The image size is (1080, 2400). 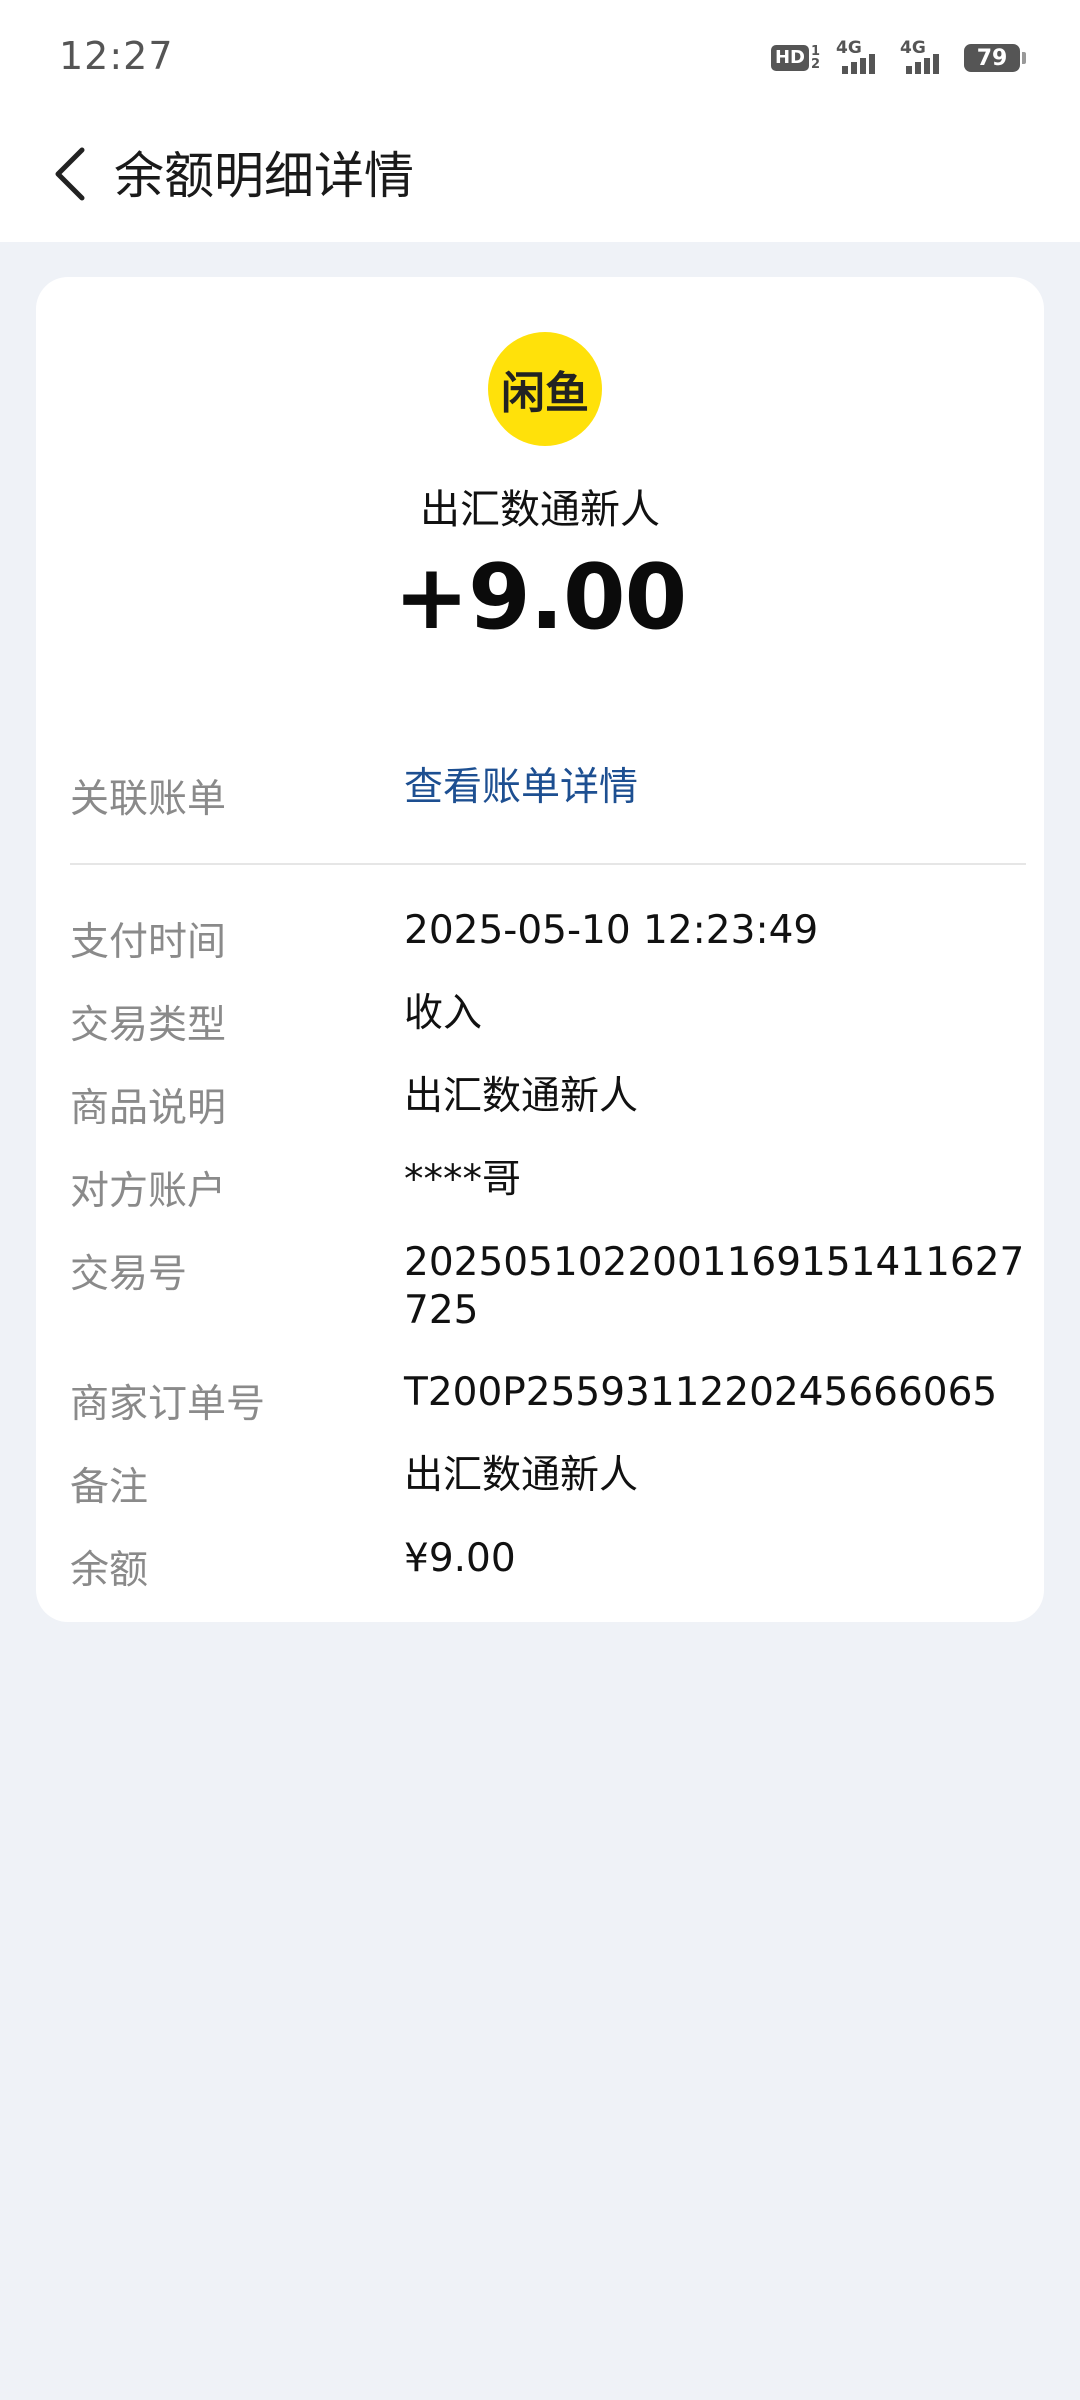 What do you see at coordinates (148, 1025) in the screenshot?
I see `detail-label-type: 交易类型` at bounding box center [148, 1025].